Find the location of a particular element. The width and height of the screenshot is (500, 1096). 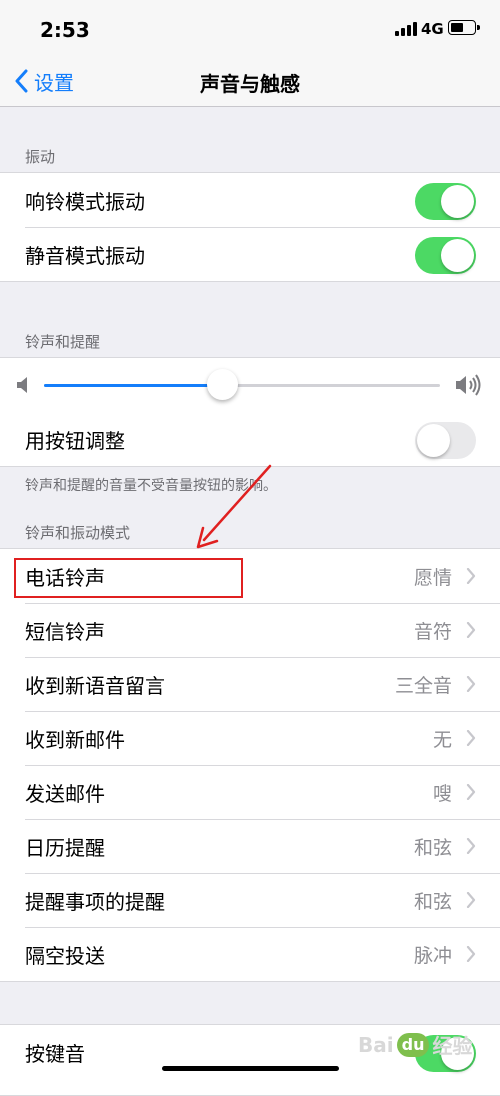

sound-row-sent-mail: 发送邮件 嗖 is located at coordinates (250, 792).